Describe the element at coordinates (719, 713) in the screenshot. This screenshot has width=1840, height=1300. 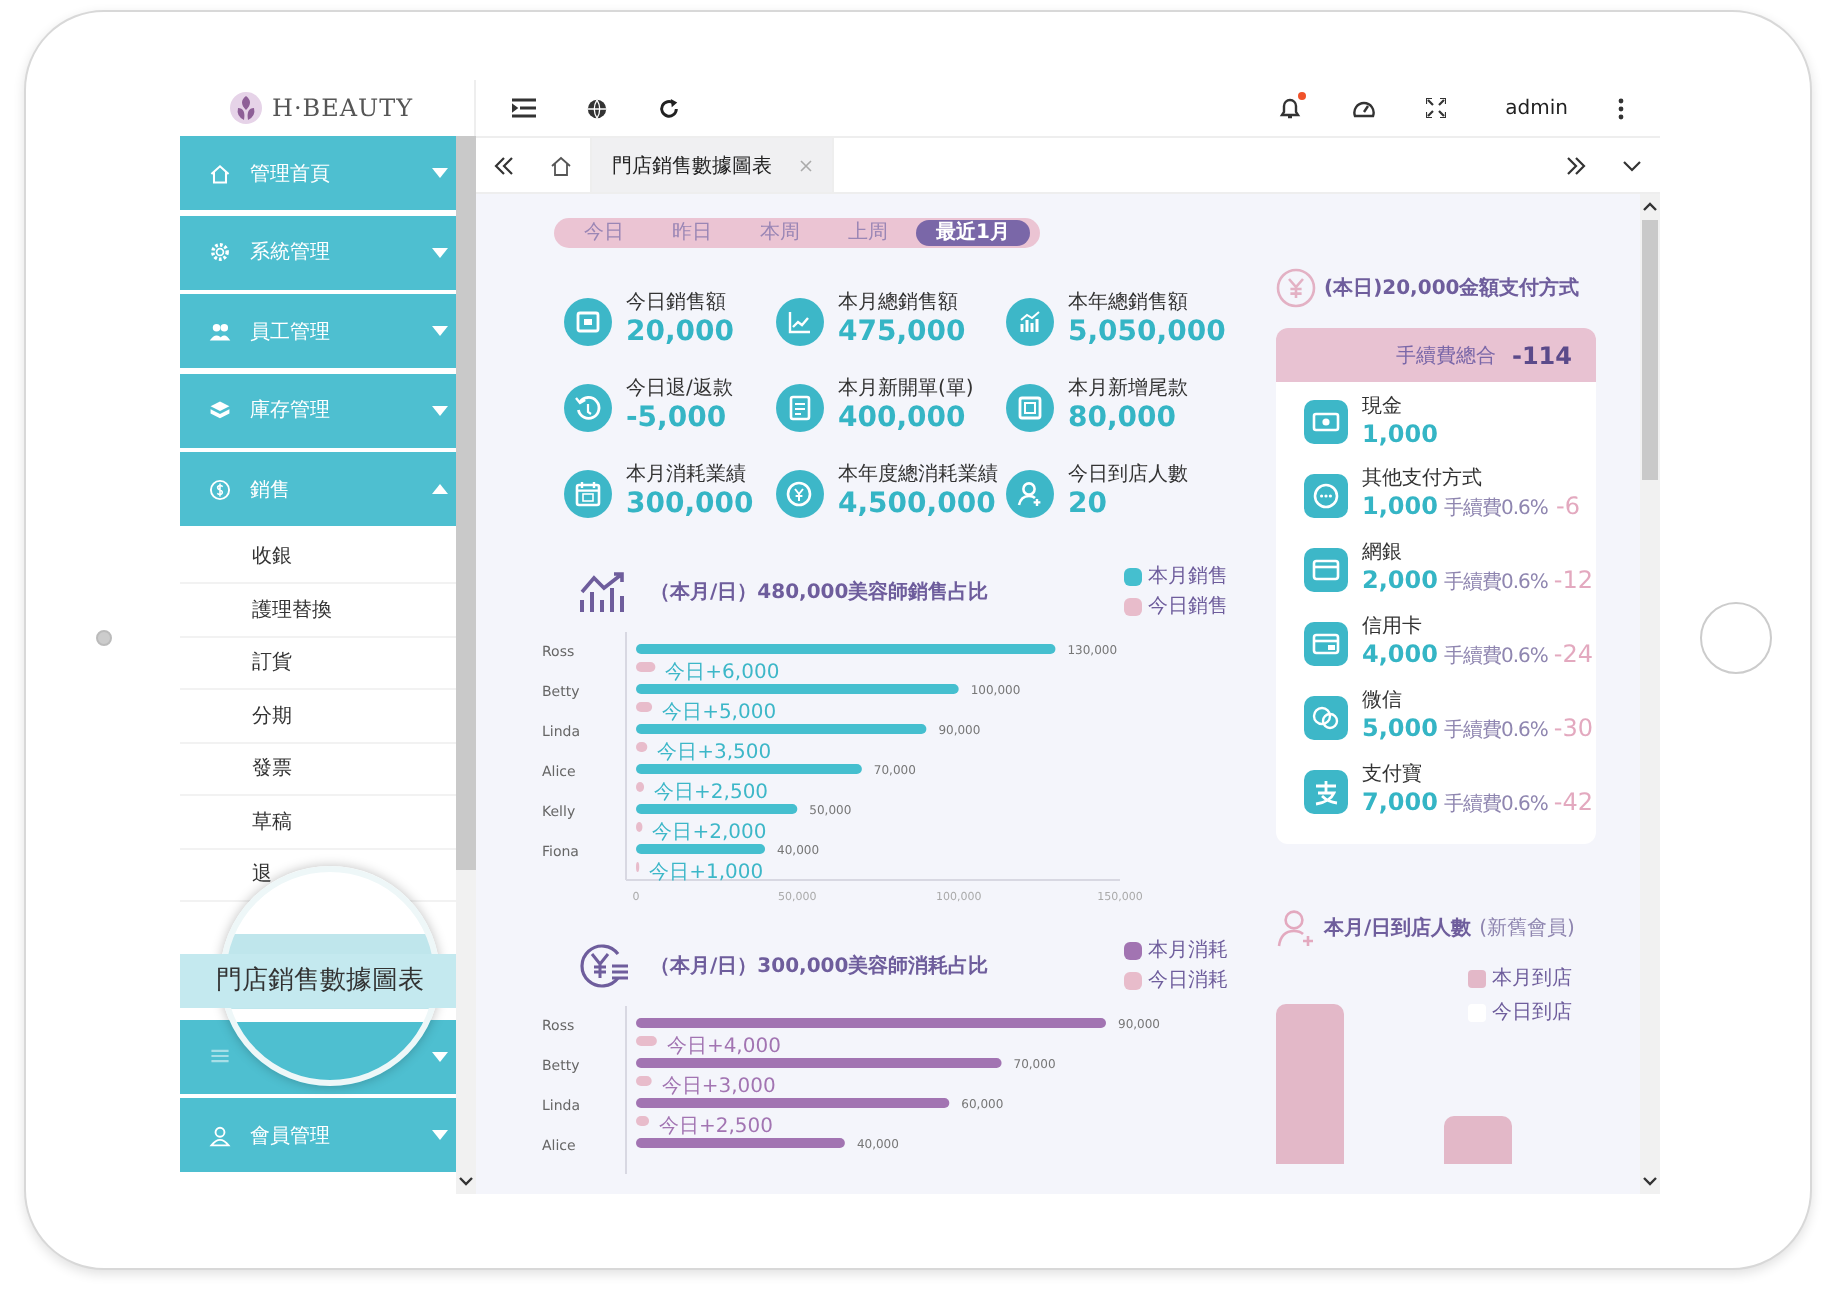
I see `value-label: 今日+5,000` at that location.